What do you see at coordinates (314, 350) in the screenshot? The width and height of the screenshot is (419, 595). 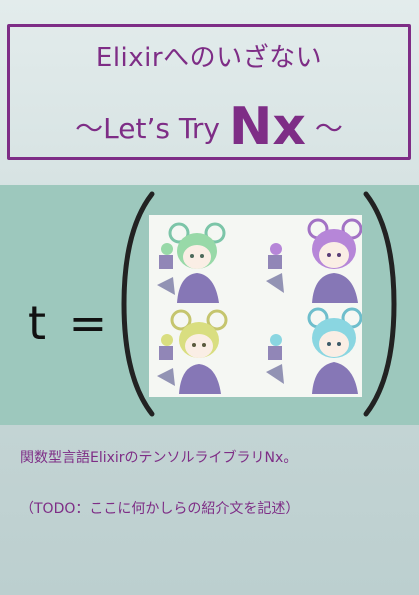 I see `matrix-cell-cyan-character-image` at bounding box center [314, 350].